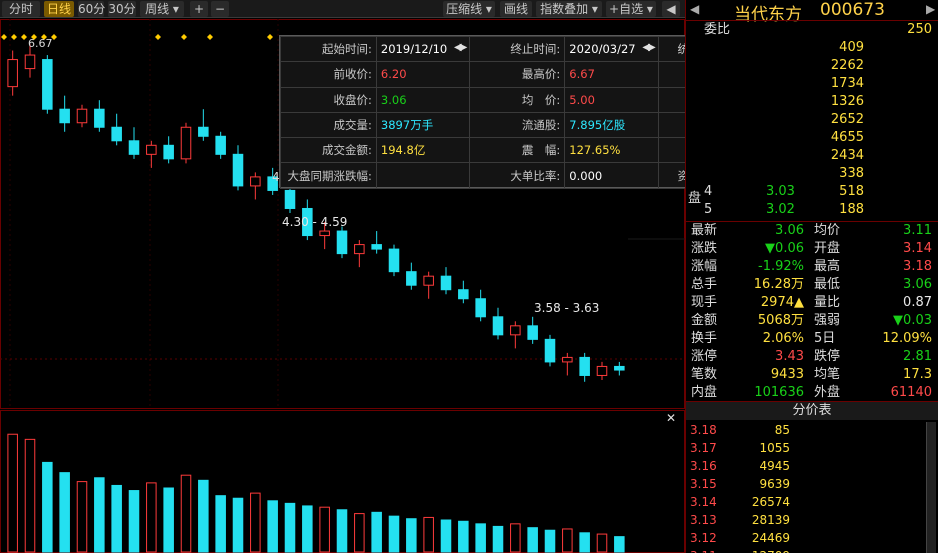 The height and width of the screenshot is (553, 938). I want to click on period-dropdown: 周线 ▾, so click(162, 9).